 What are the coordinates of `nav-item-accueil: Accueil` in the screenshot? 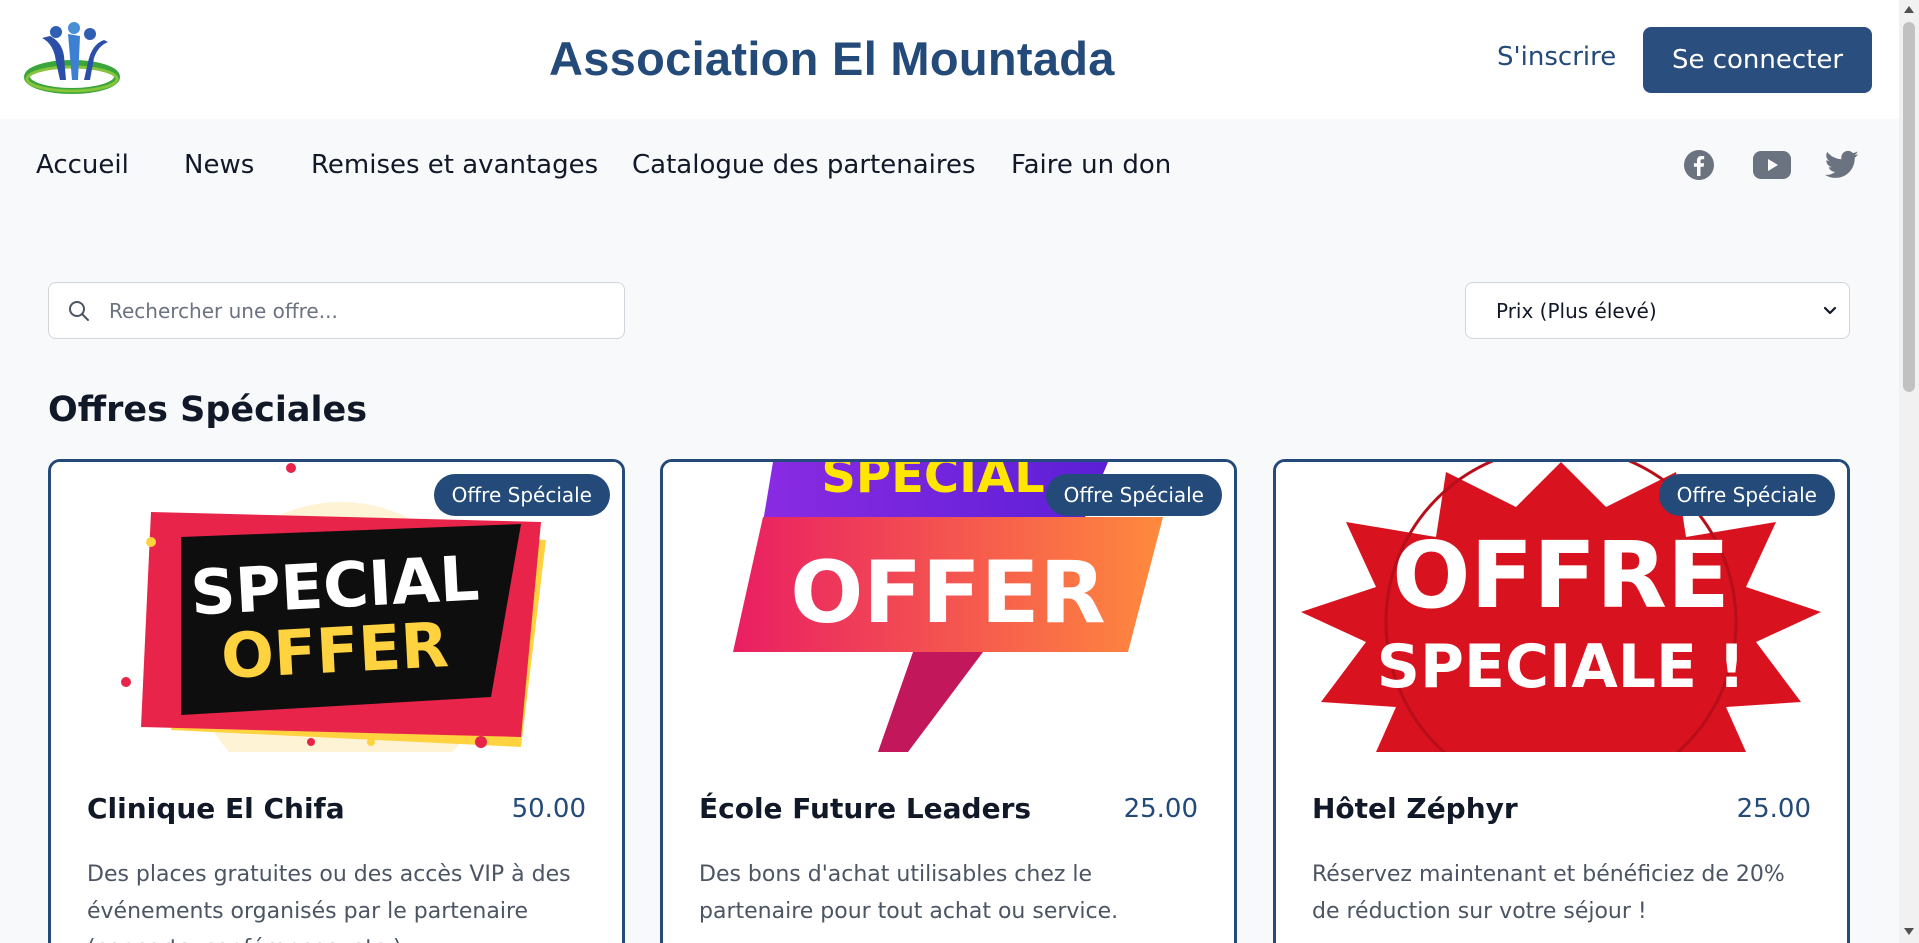 It's located at (82, 165).